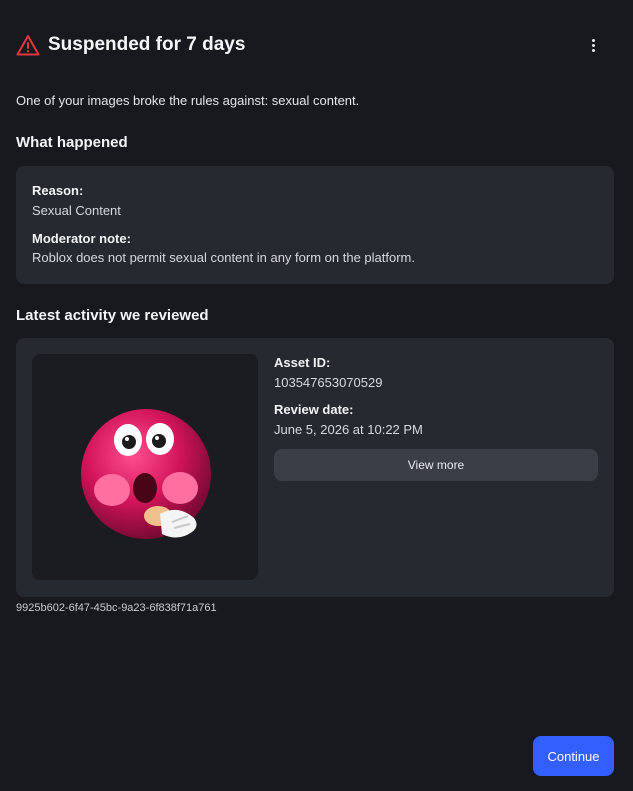 Image resolution: width=633 pixels, height=791 pixels. What do you see at coordinates (76, 210) in the screenshot?
I see `reason-value: Sexual Content` at bounding box center [76, 210].